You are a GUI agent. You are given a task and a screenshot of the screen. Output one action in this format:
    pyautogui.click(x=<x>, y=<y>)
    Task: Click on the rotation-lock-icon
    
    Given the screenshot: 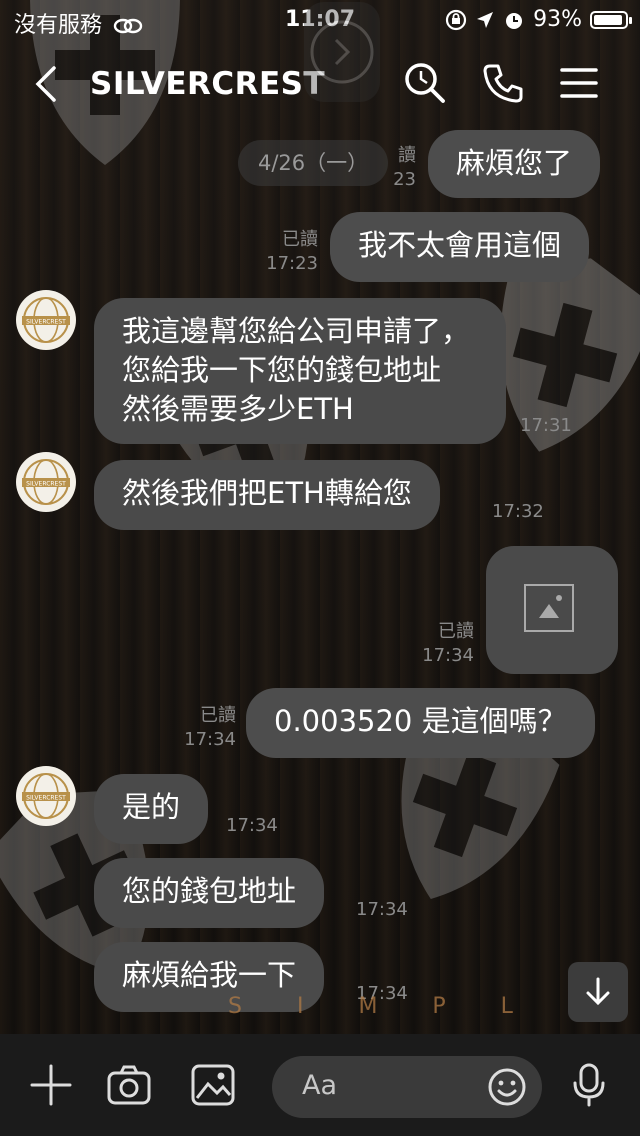 What is the action you would take?
    pyautogui.click(x=456, y=19)
    